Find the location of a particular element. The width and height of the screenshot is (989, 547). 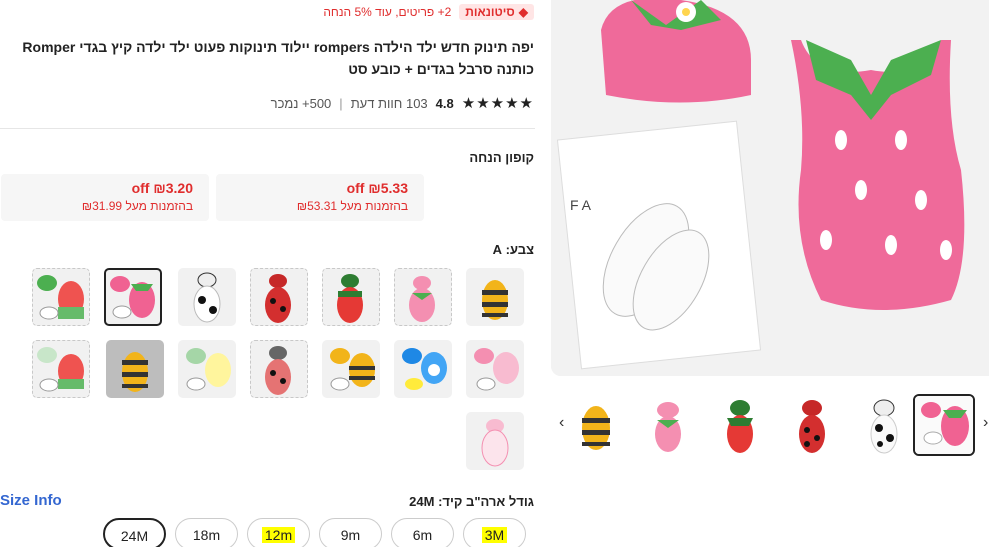

color-swatch-strawberry-selected is located at coordinates (133, 297).